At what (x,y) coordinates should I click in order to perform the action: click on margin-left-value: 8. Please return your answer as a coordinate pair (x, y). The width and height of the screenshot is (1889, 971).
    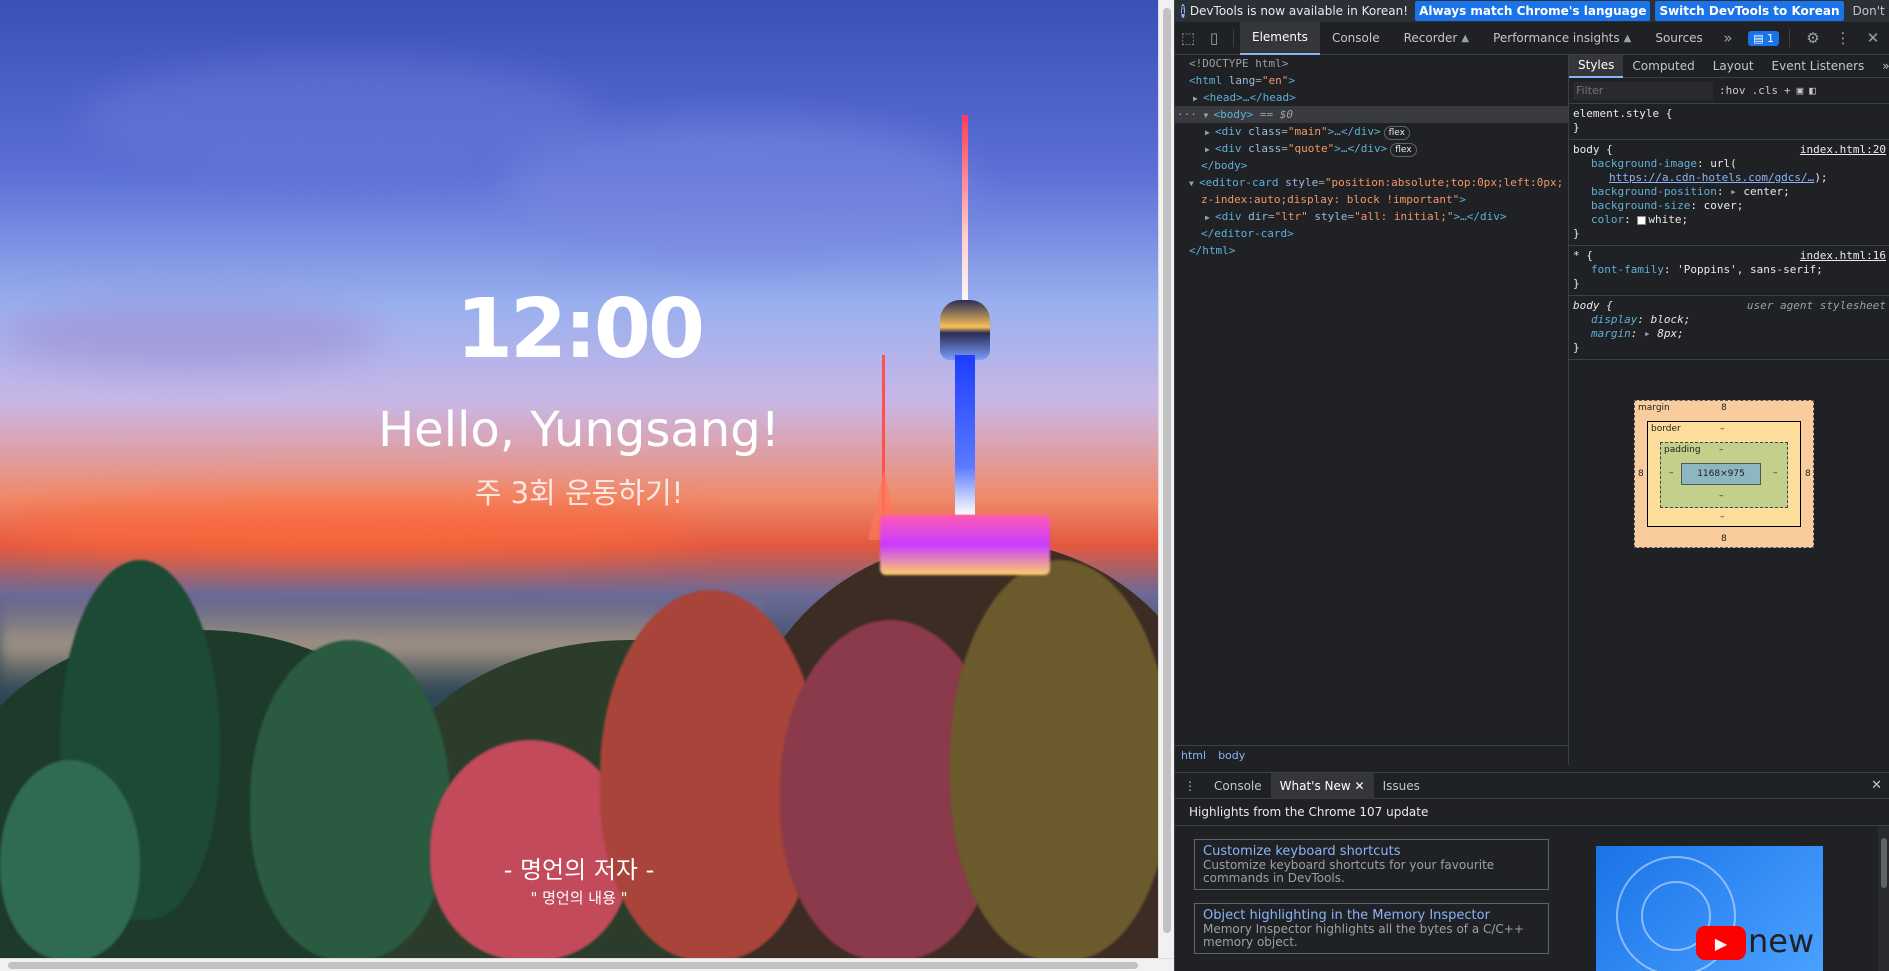
    Looking at the image, I should click on (1641, 474).